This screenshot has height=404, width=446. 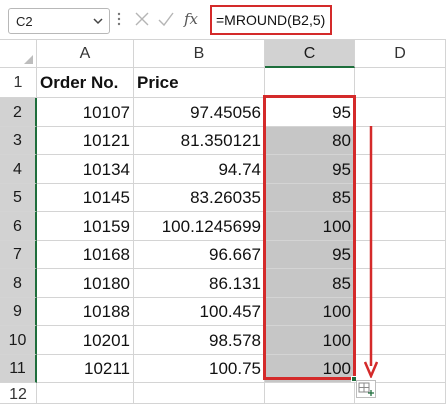 What do you see at coordinates (199, 312) in the screenshot?
I see `cell-b9: 100.457` at bounding box center [199, 312].